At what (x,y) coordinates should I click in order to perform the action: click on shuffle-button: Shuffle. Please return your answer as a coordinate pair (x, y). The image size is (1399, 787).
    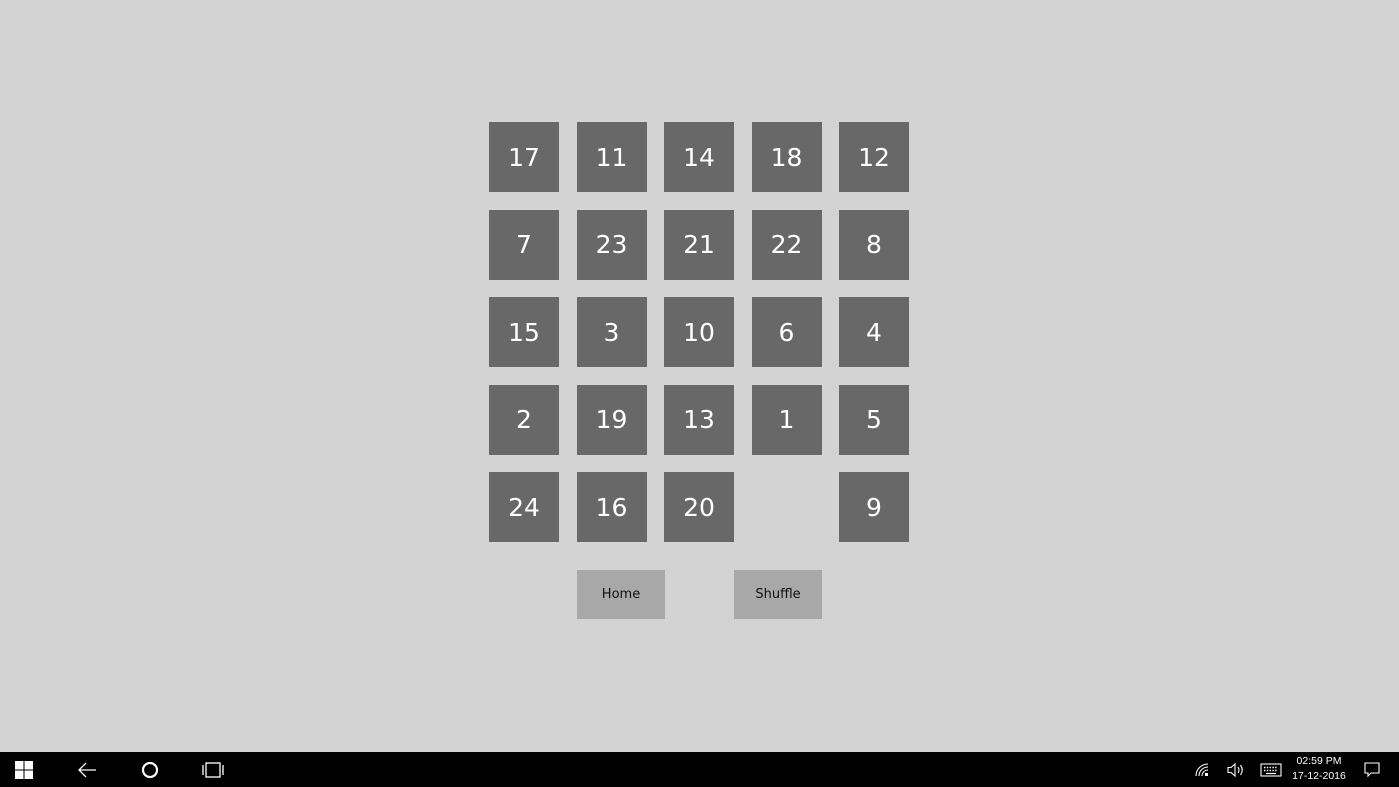
    Looking at the image, I should click on (778, 594).